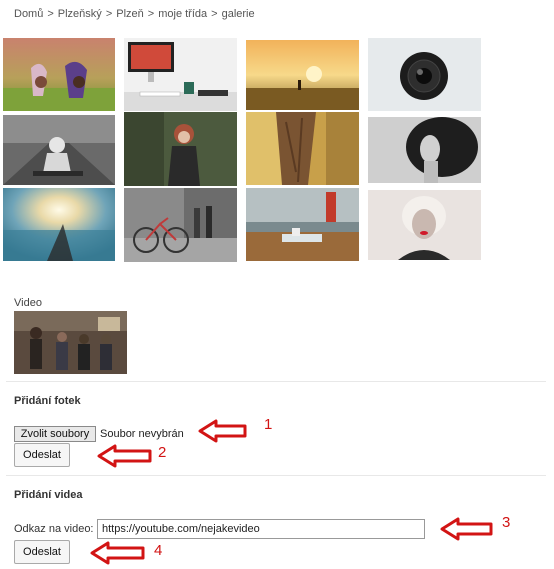 The image size is (554, 569). I want to click on breadcrumb-current: galerie, so click(238, 14).